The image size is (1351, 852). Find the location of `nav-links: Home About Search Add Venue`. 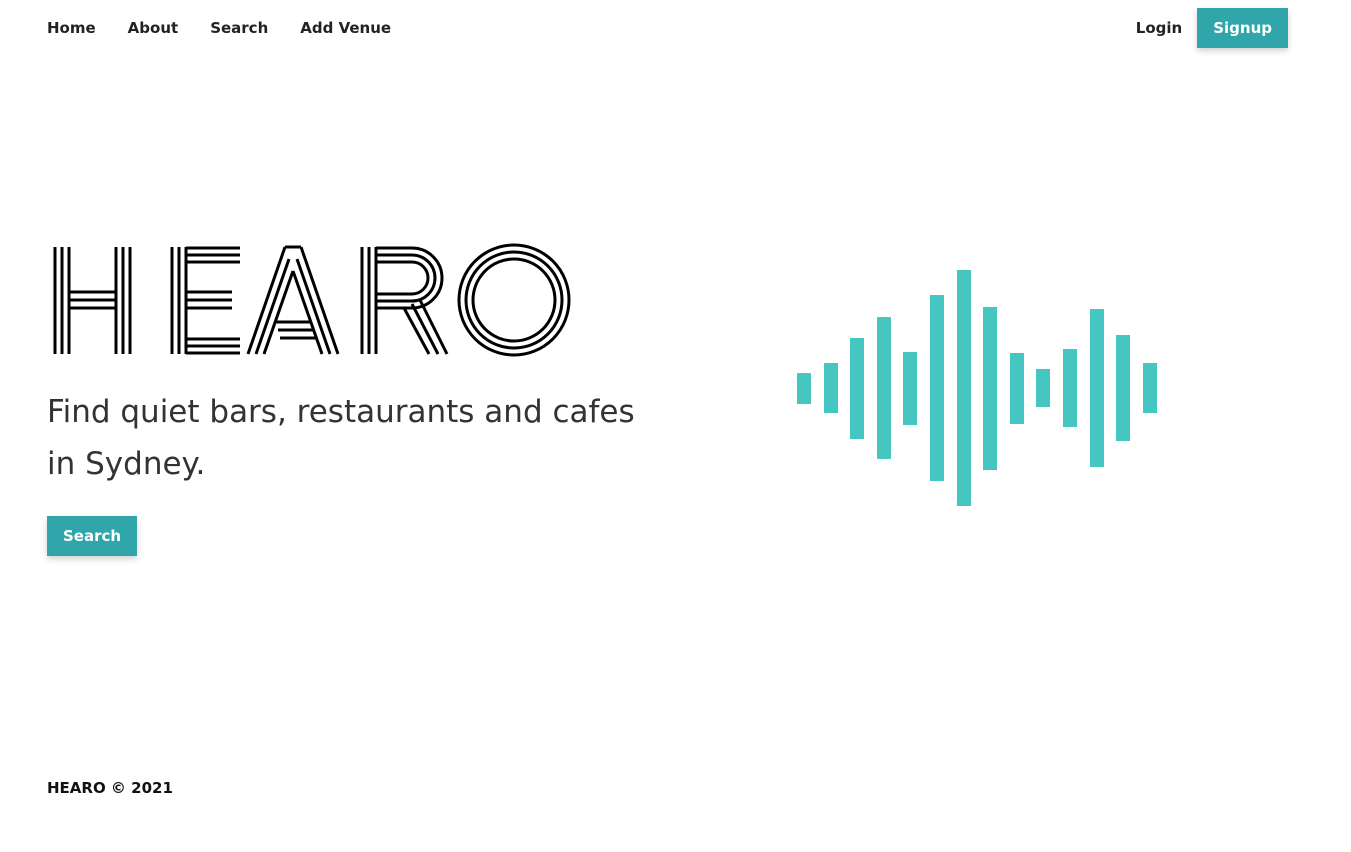

nav-links: Home About Search Add Venue is located at coordinates (235, 28).